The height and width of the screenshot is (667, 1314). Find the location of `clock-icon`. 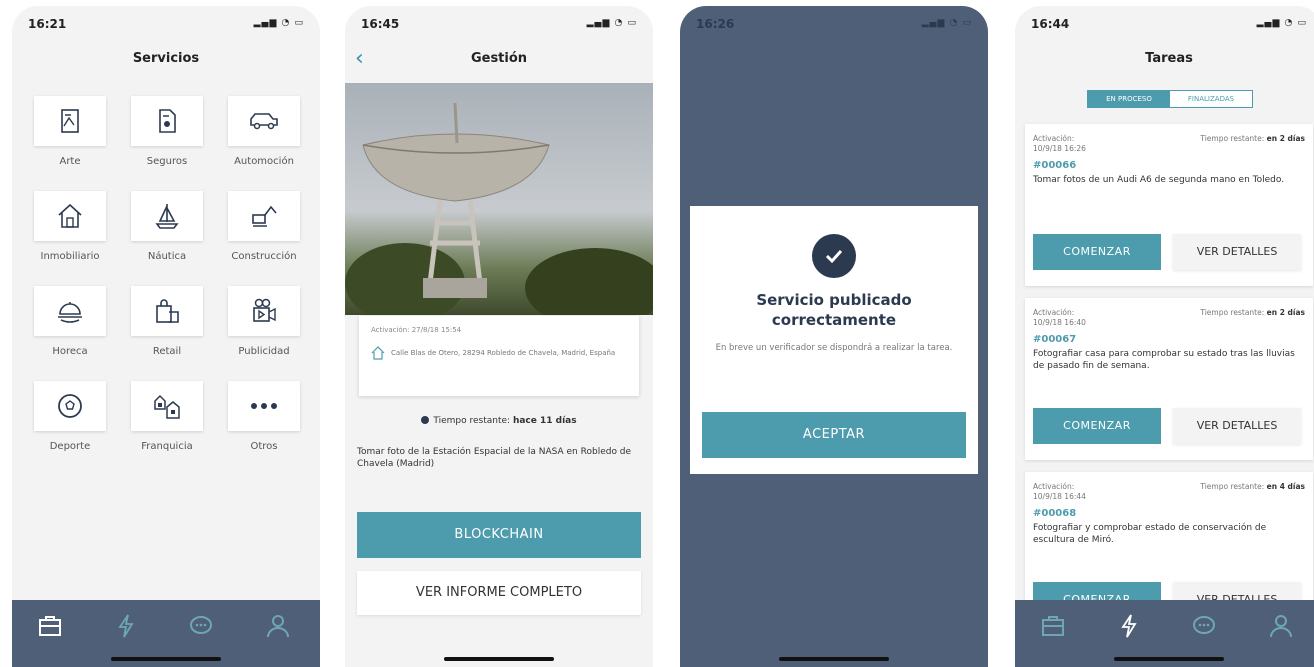

clock-icon is located at coordinates (425, 420).